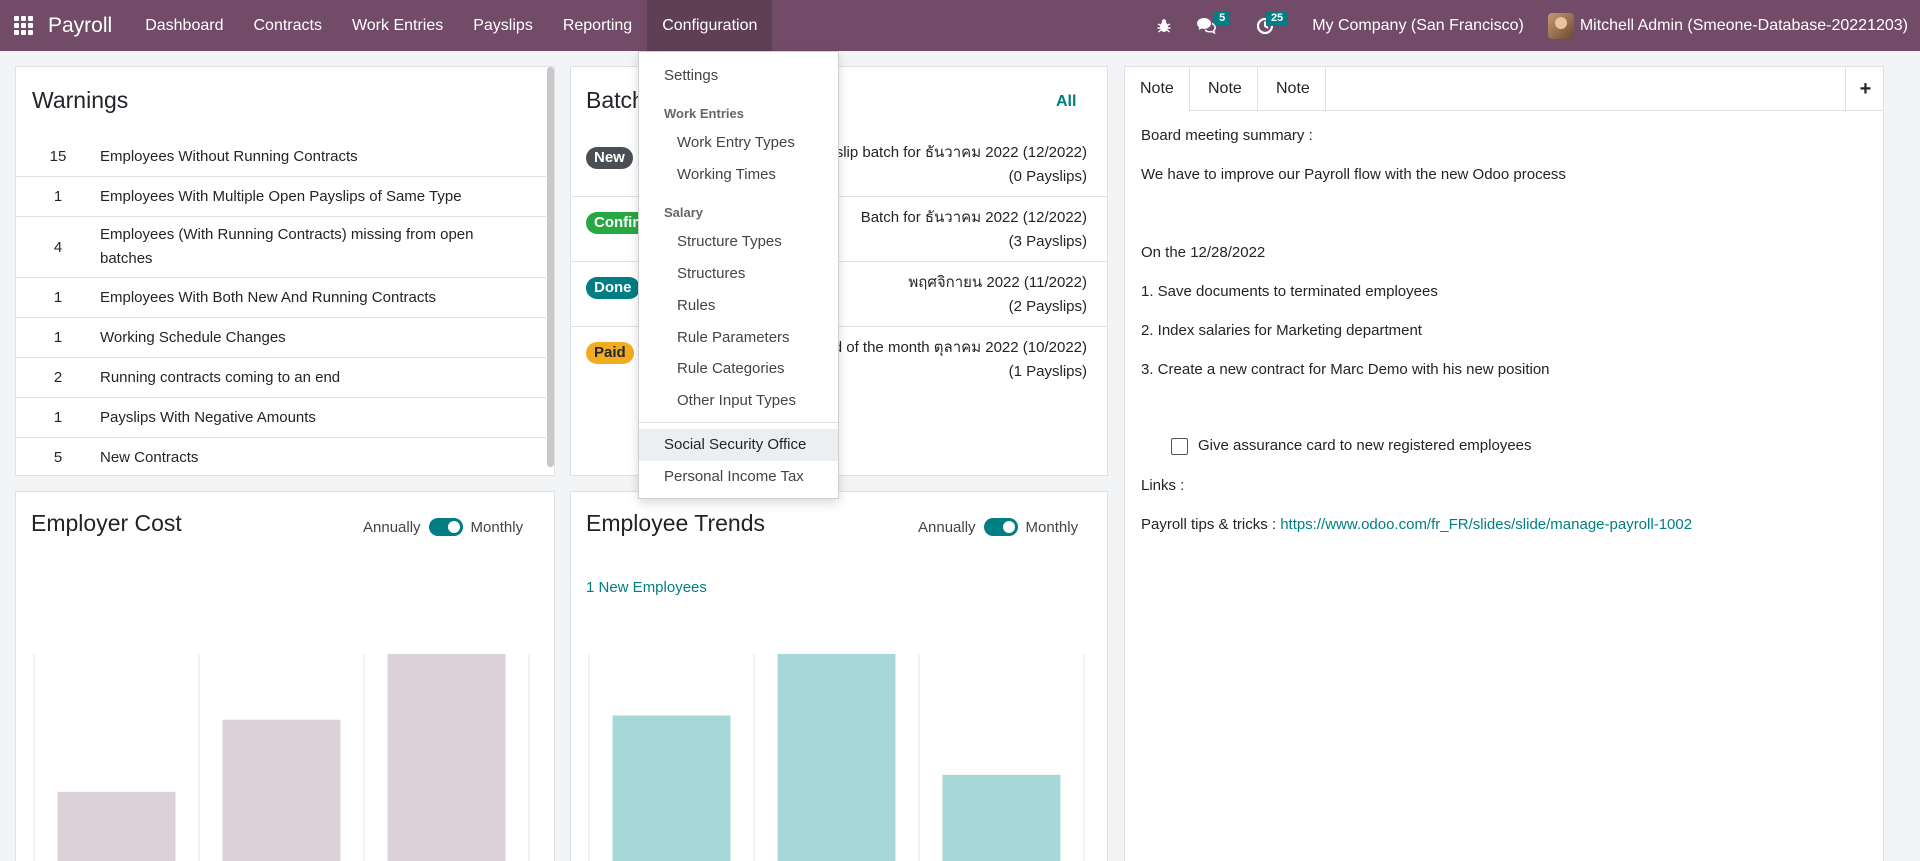  I want to click on menu-working-times: Working Times, so click(738, 175).